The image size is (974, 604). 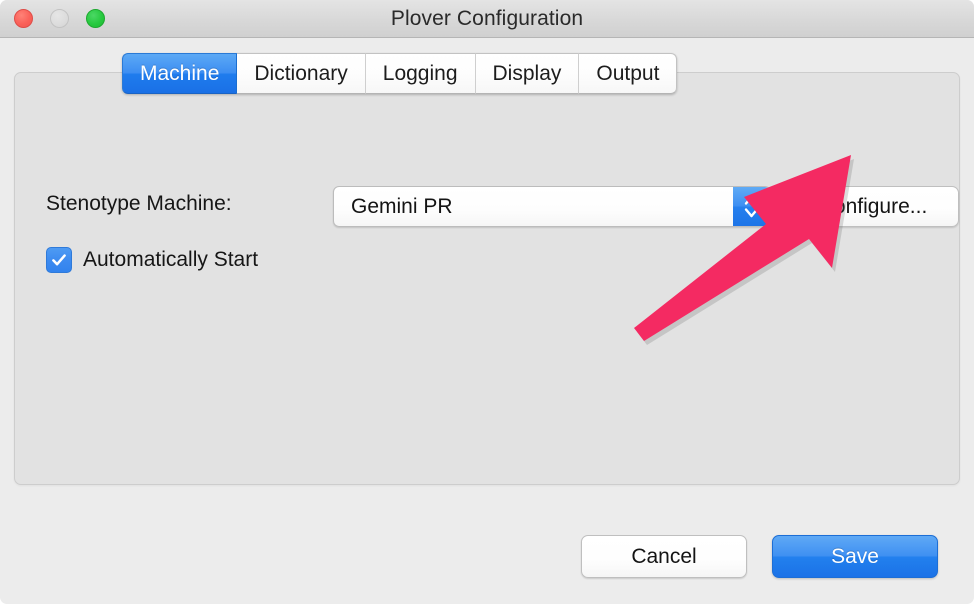 What do you see at coordinates (628, 73) in the screenshot?
I see `tab-output: Output` at bounding box center [628, 73].